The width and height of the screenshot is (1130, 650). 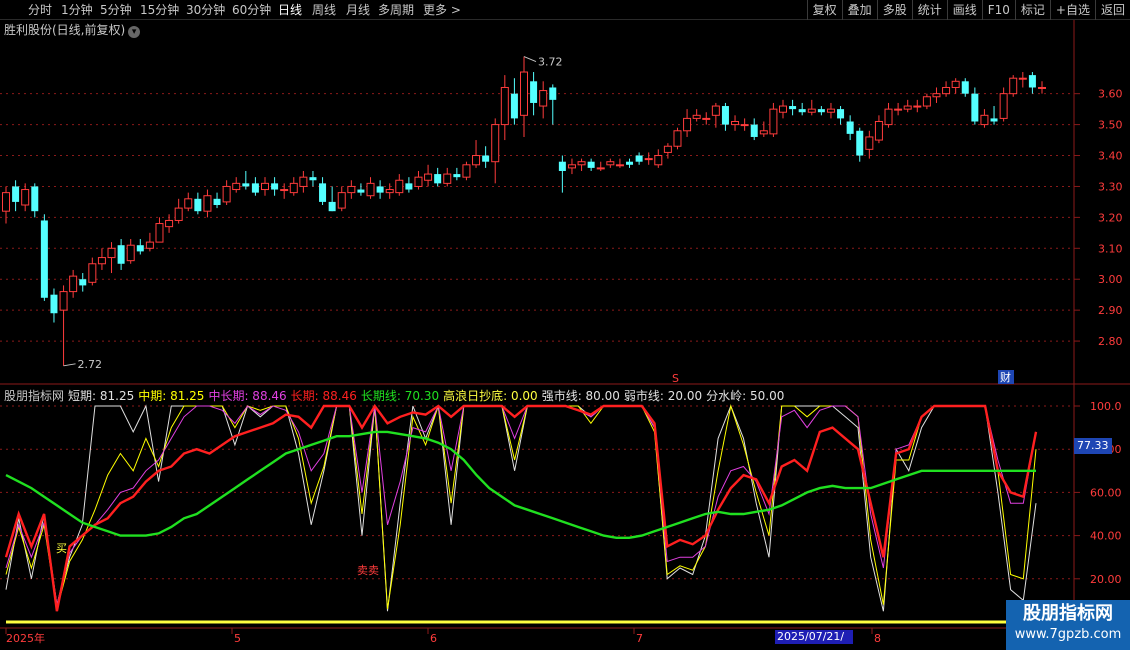 What do you see at coordinates (25, 638) in the screenshot?
I see `date-label: 2025年` at bounding box center [25, 638].